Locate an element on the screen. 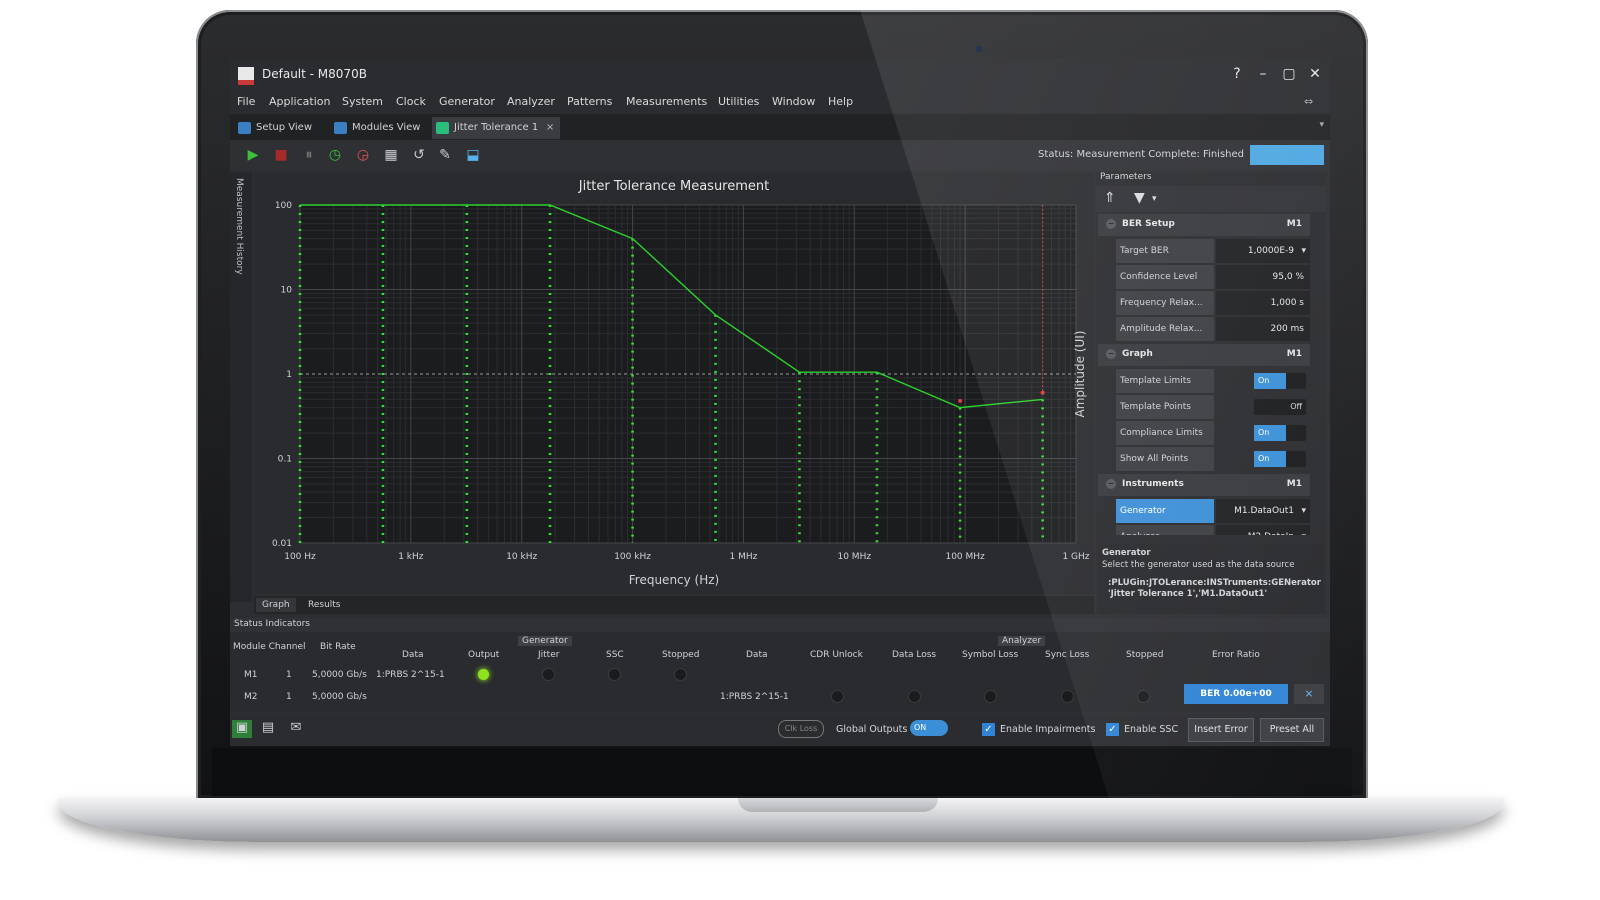  tab-graph: Graph is located at coordinates (276, 605).